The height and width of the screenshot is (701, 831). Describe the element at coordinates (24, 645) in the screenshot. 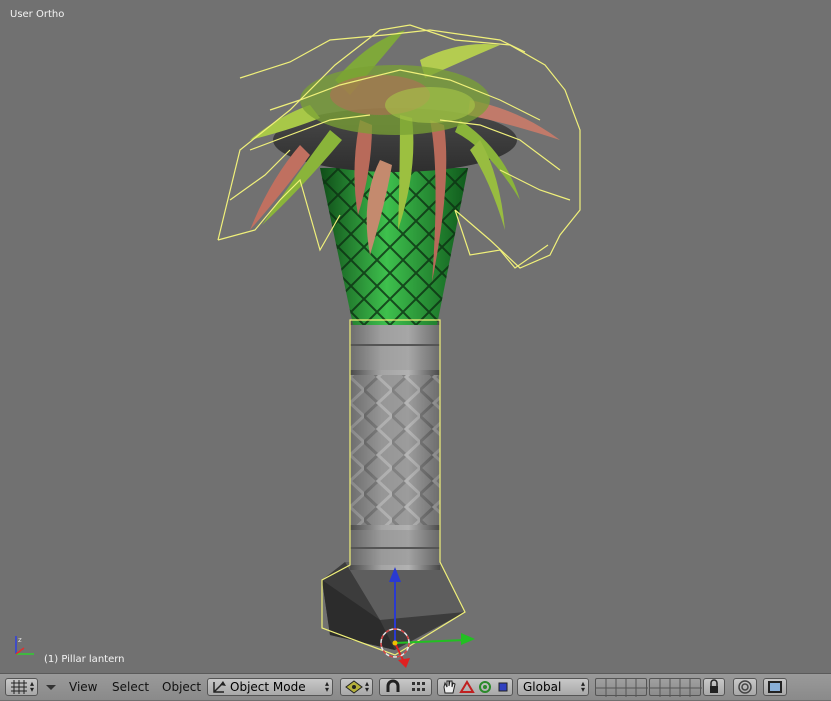

I see `axis-orientation-icon: z` at that location.